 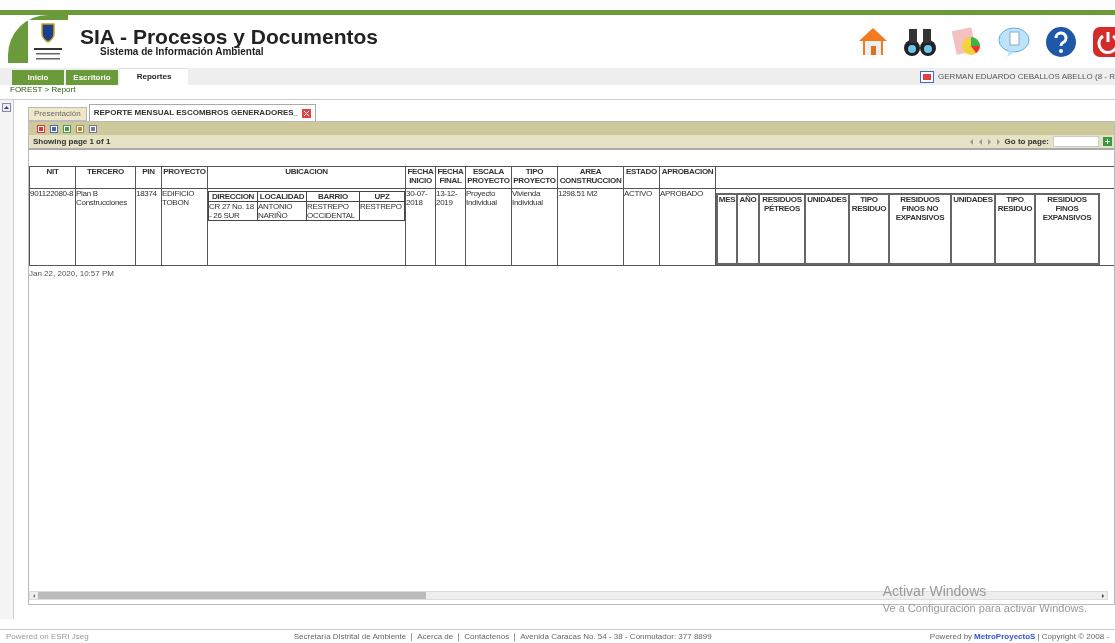 What do you see at coordinates (998, 141) in the screenshot?
I see `last-page-icon` at bounding box center [998, 141].